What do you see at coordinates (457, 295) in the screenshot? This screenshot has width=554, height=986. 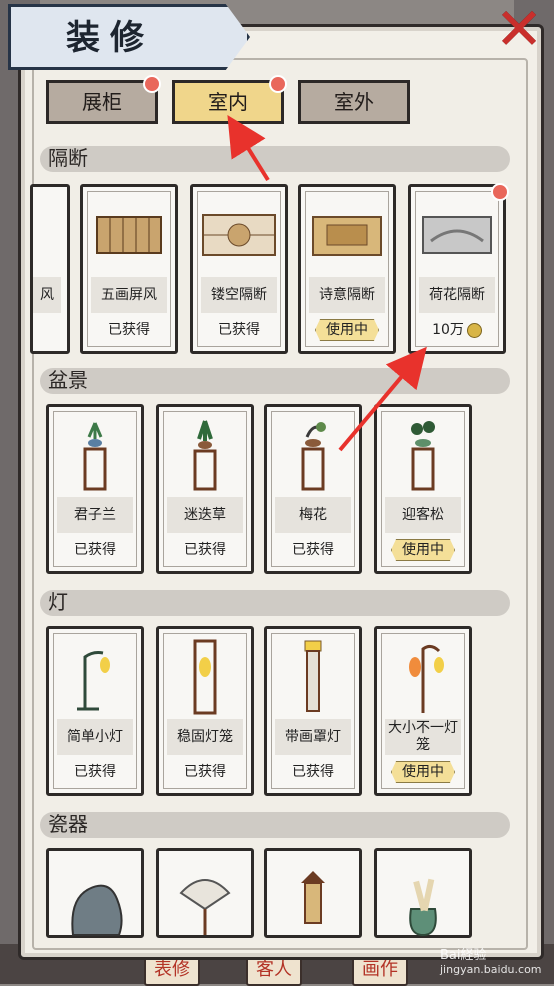 I see `card-name: 荷花隔断` at bounding box center [457, 295].